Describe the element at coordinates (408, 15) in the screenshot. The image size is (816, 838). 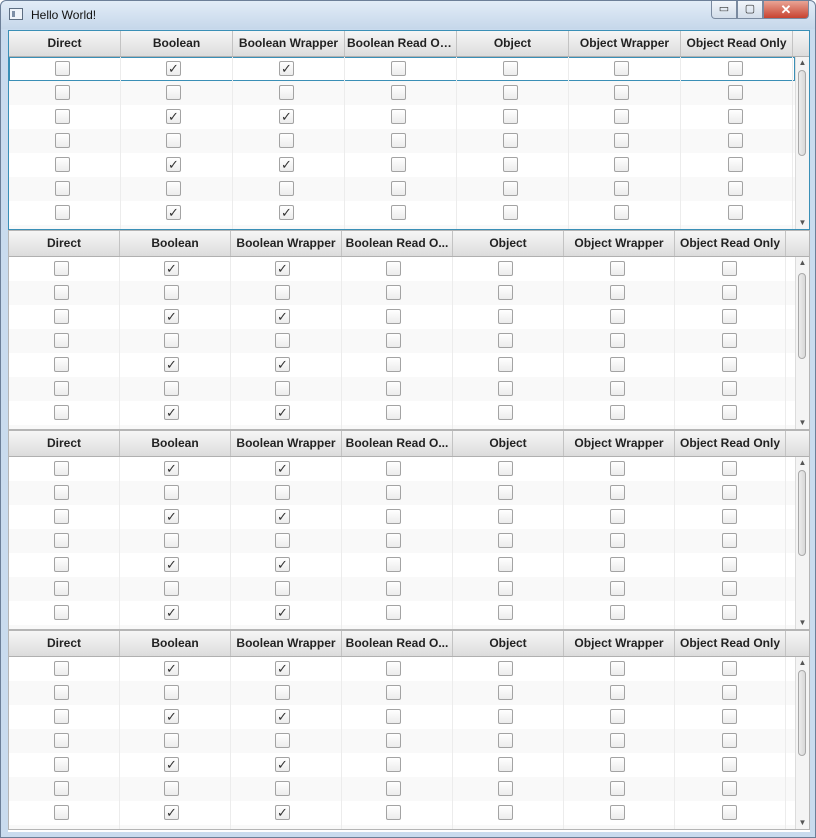
I see `title-bar: Hello World! ▭ ▢ ✕` at that location.